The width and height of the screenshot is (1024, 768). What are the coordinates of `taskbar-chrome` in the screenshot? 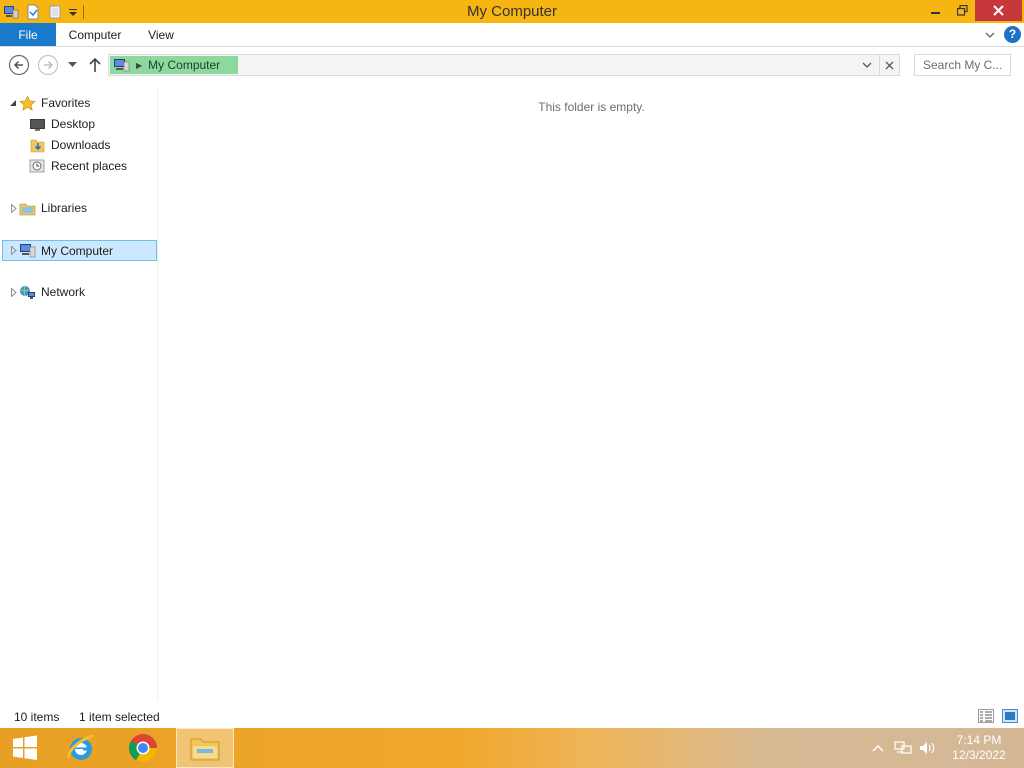 It's located at (143, 748).